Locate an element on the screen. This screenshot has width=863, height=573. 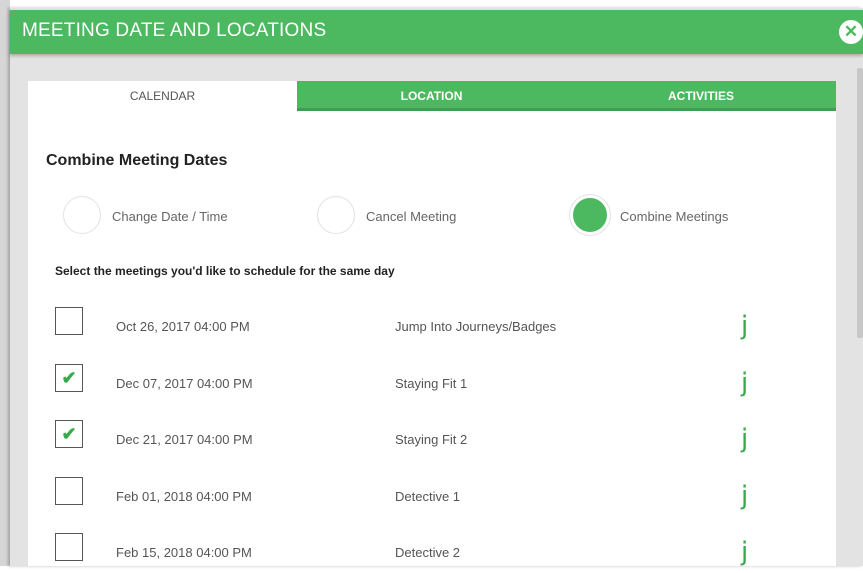
meeting-row: Feb 15, 2018 04:00 PM Detective 2 j is located at coordinates (432, 553).